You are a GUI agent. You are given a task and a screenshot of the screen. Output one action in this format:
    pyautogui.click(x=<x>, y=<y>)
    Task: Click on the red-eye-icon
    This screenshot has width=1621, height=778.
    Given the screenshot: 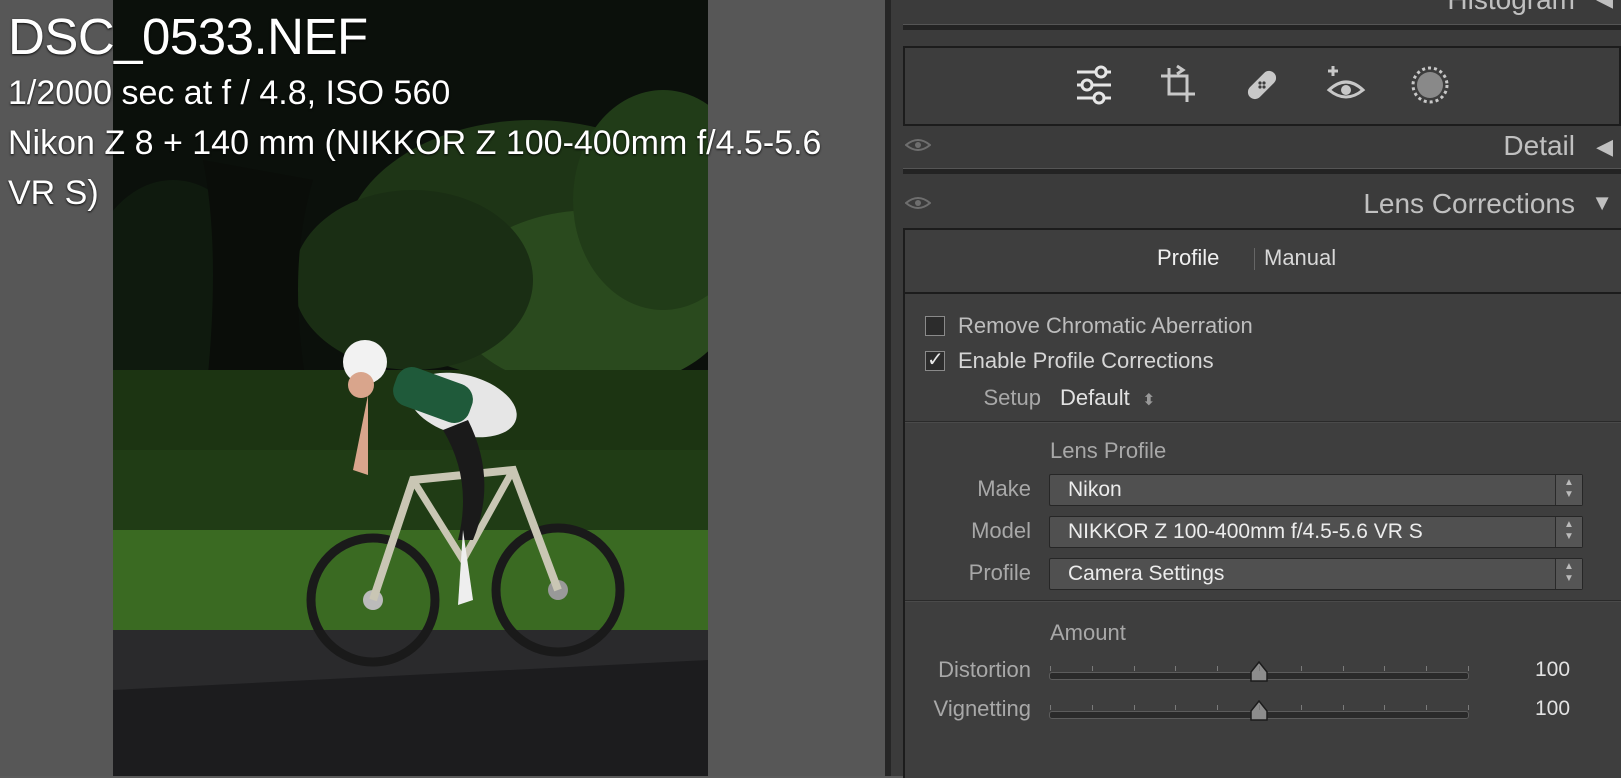 What is the action you would take?
    pyautogui.click(x=1346, y=85)
    